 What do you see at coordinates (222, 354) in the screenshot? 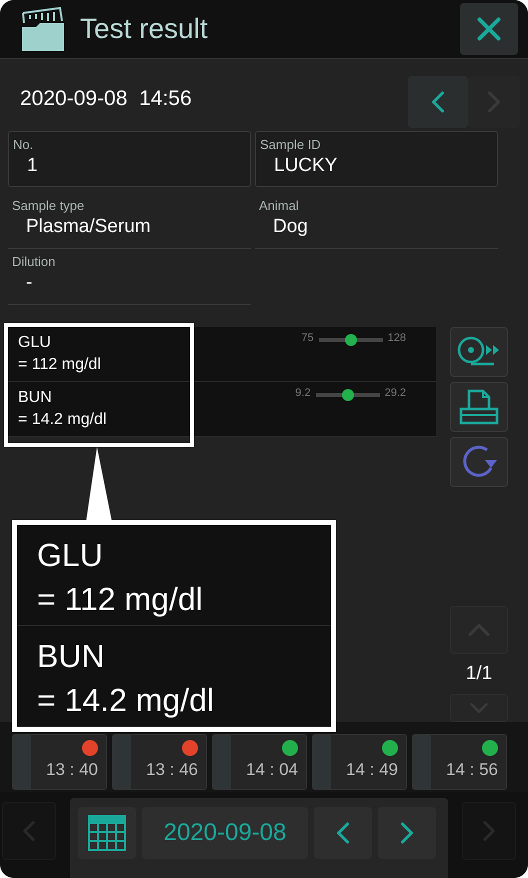
I see `result-row: GLU = 112 mg/dl 75 128` at bounding box center [222, 354].